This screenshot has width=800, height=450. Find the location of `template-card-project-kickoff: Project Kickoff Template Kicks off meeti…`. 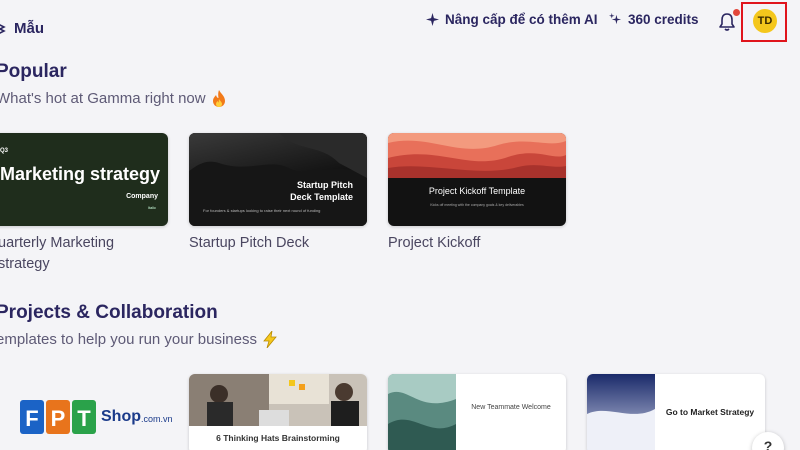

template-card-project-kickoff: Project Kickoff Template Kicks off meeti… is located at coordinates (477, 179).